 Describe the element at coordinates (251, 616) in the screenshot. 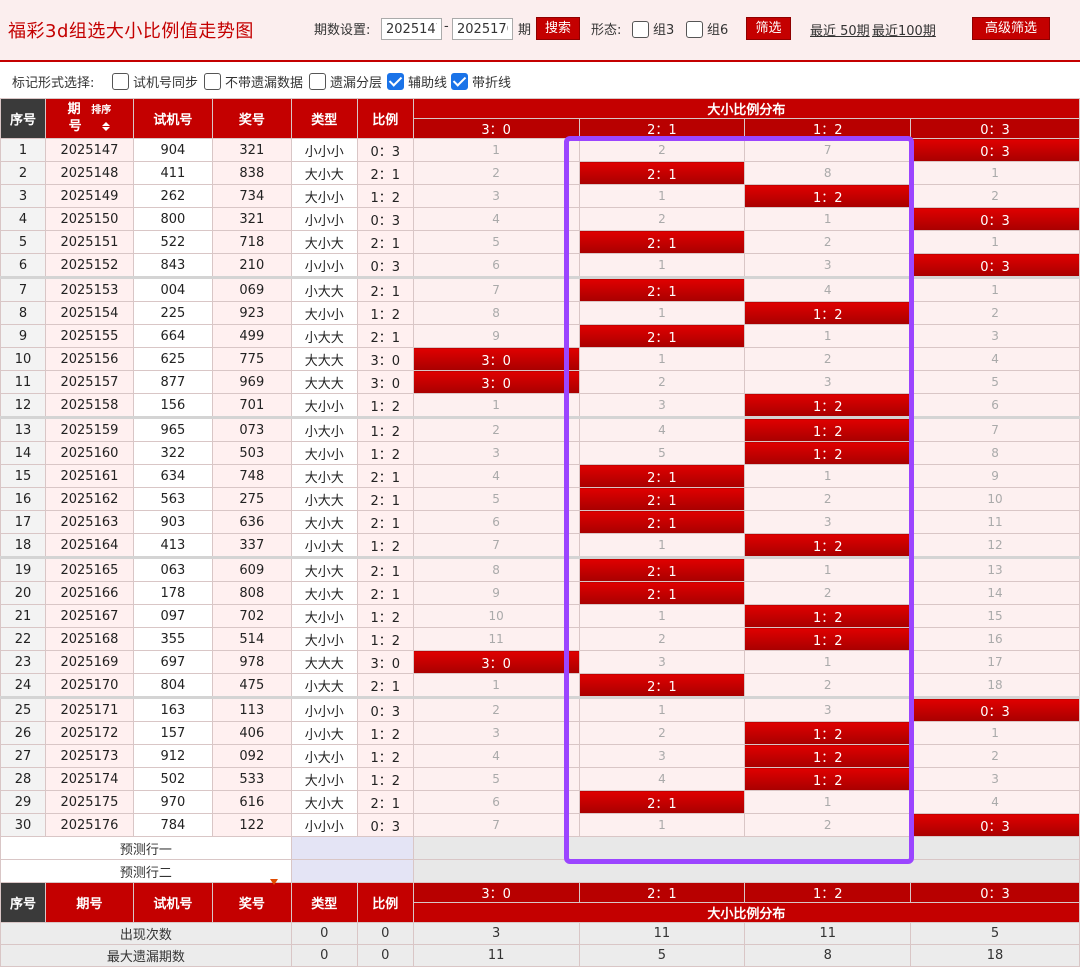

I see `row-prize: 702` at that location.